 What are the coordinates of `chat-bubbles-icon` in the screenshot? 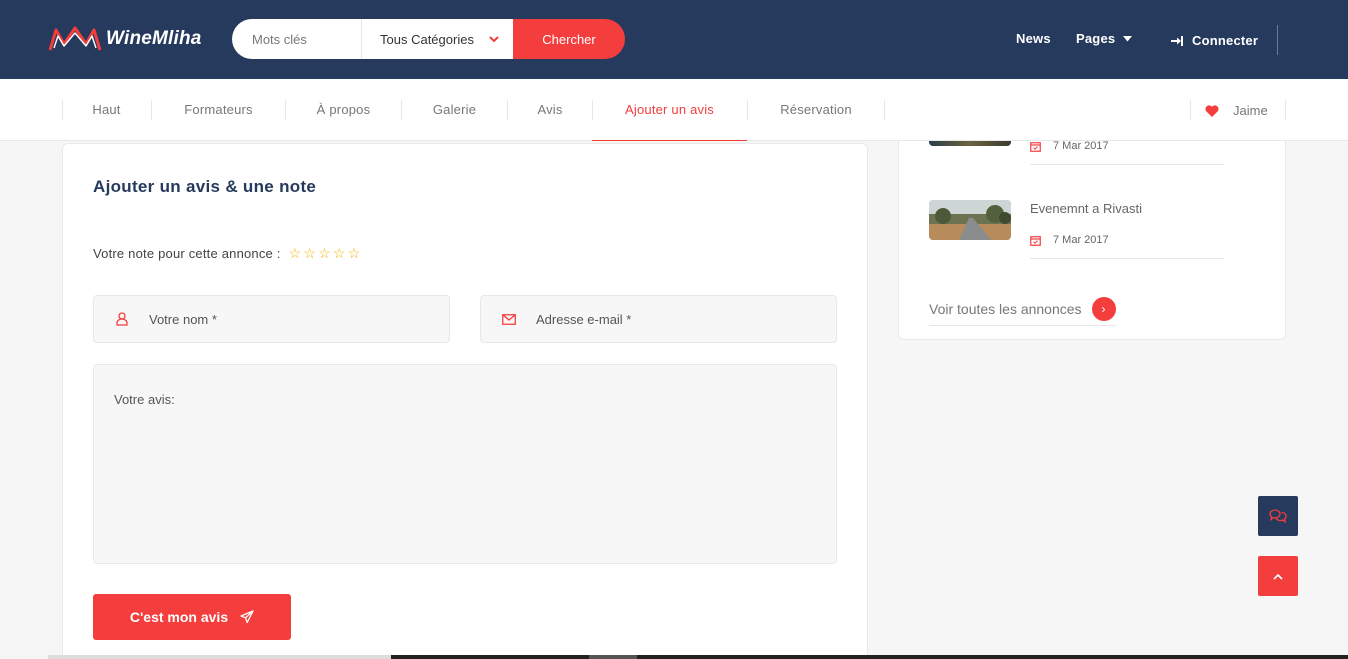 It's located at (1278, 516).